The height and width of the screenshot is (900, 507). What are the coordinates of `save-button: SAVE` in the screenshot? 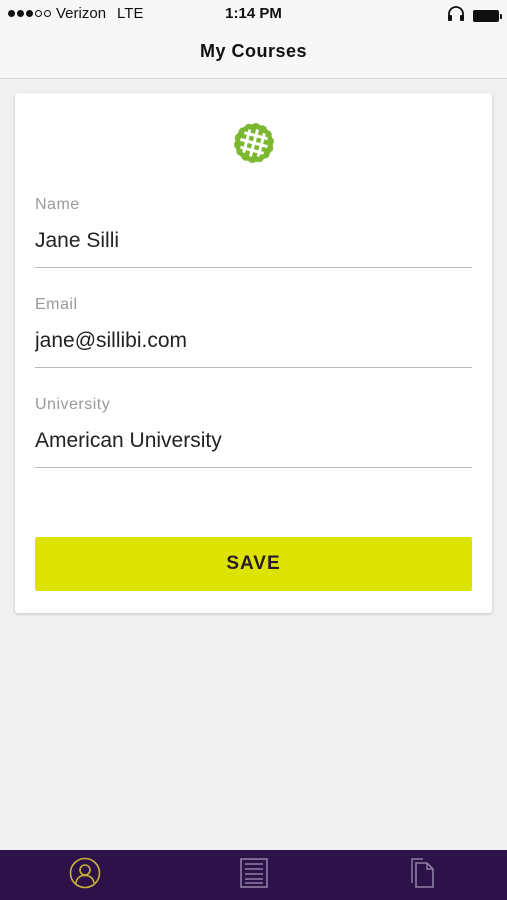 It's located at (253, 564).